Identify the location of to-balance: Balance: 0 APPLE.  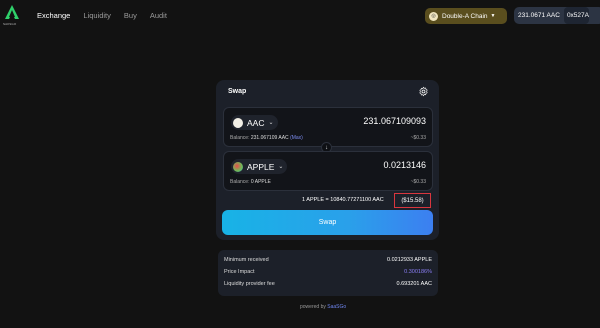
(250, 182).